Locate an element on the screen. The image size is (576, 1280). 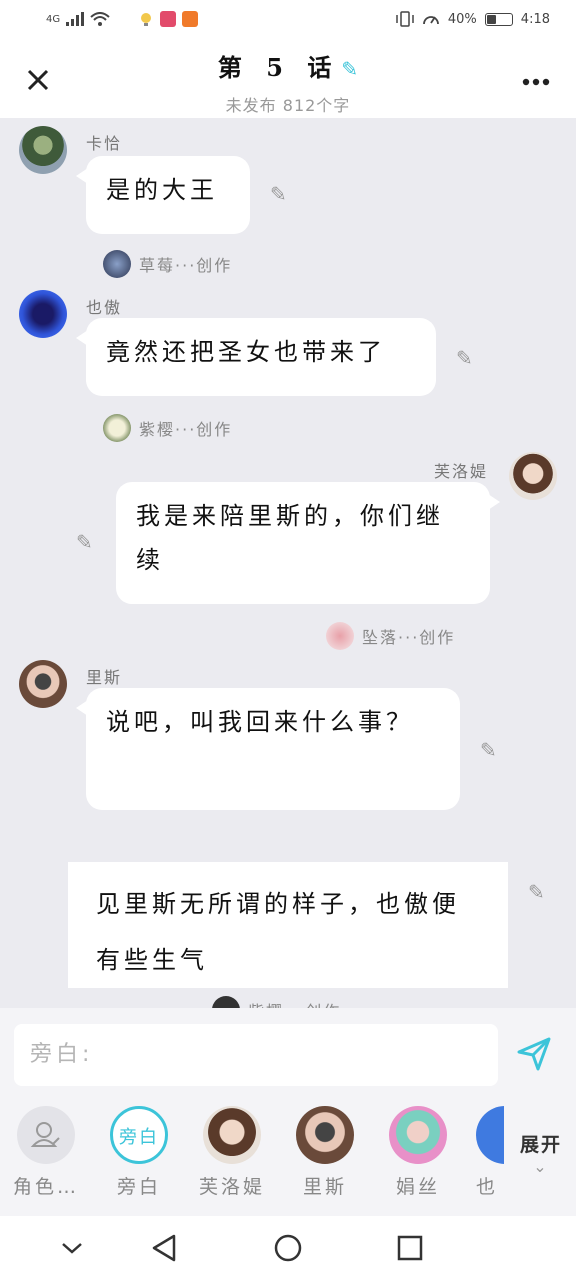
send-icon is located at coordinates (534, 1054).